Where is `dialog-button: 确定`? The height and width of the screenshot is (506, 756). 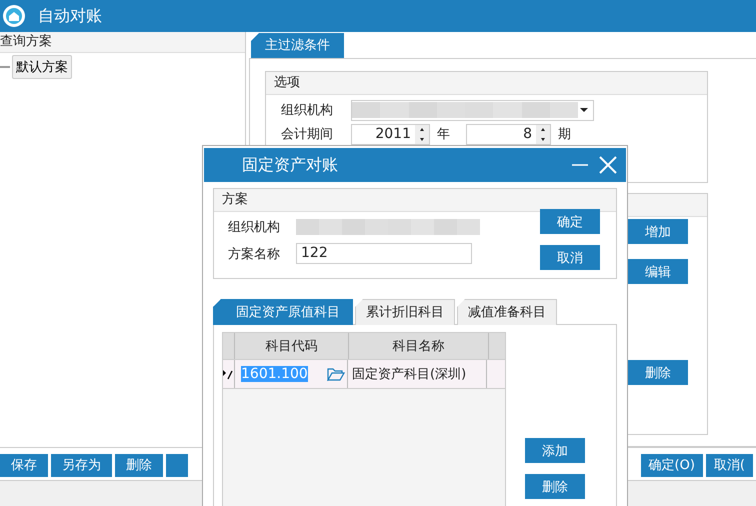
dialog-button: 确定 is located at coordinates (570, 221).